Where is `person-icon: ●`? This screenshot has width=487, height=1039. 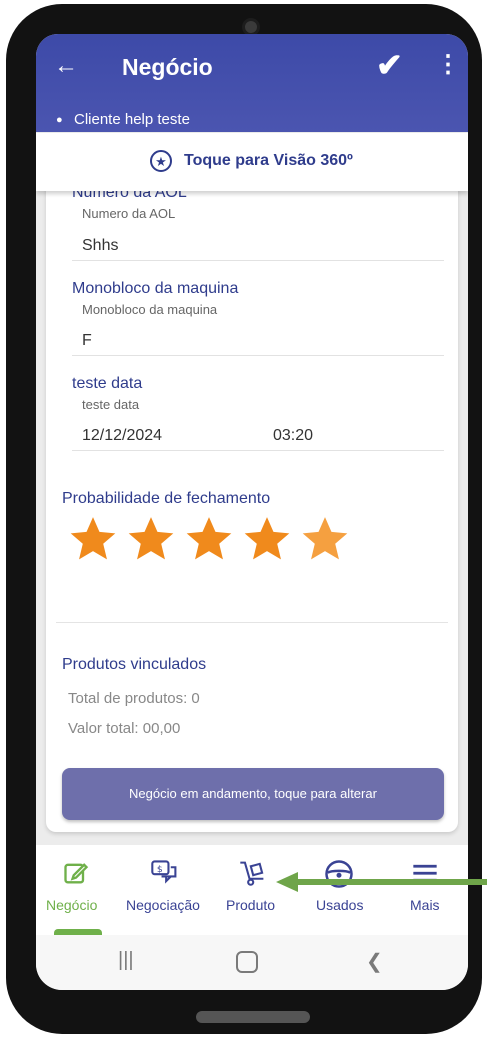
person-icon: ● is located at coordinates (59, 120).